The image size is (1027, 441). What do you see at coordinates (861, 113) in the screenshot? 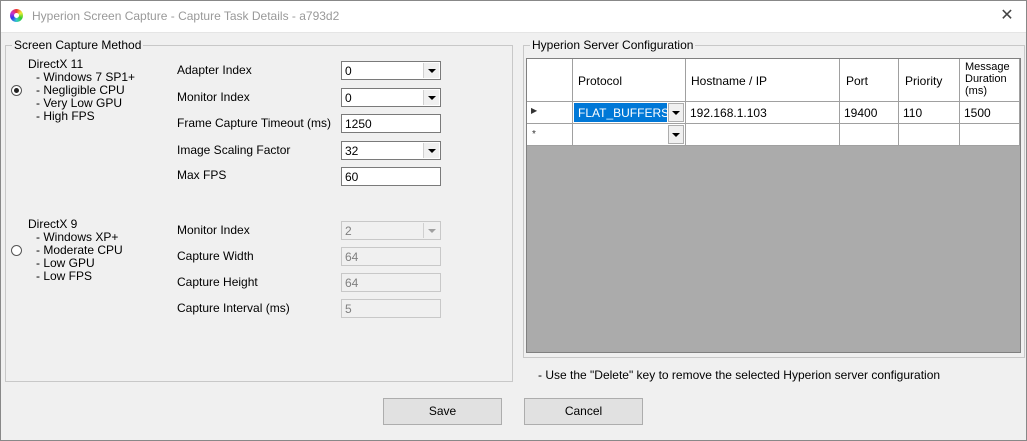
I see `port-value: 19400` at bounding box center [861, 113].